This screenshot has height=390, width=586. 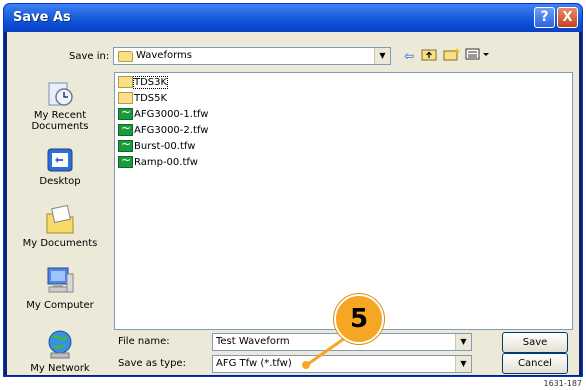 What do you see at coordinates (60, 94) in the screenshot?
I see `recent-documents-icon` at bounding box center [60, 94].